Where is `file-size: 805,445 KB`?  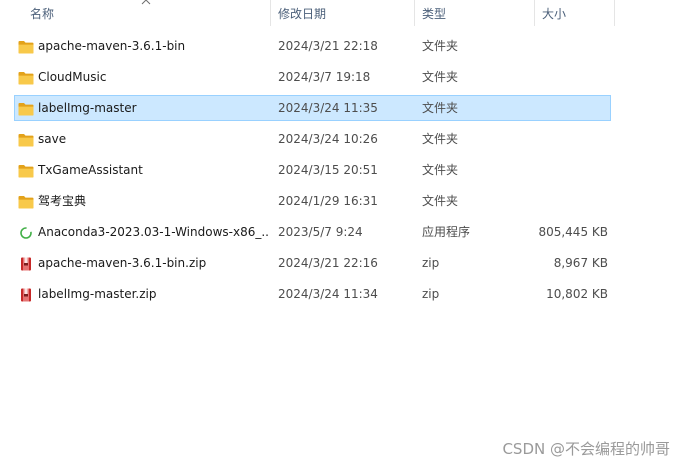
file-size: 805,445 KB is located at coordinates (573, 232).